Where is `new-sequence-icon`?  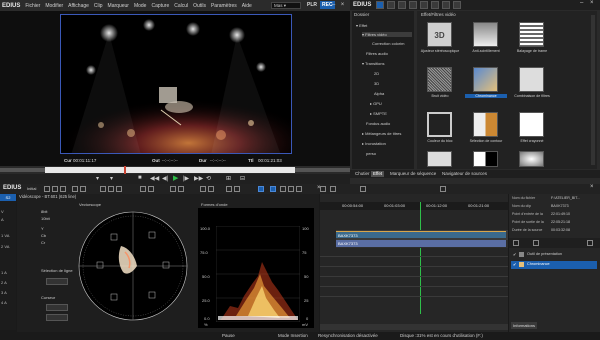 new-sequence-icon is located at coordinates (47, 189).